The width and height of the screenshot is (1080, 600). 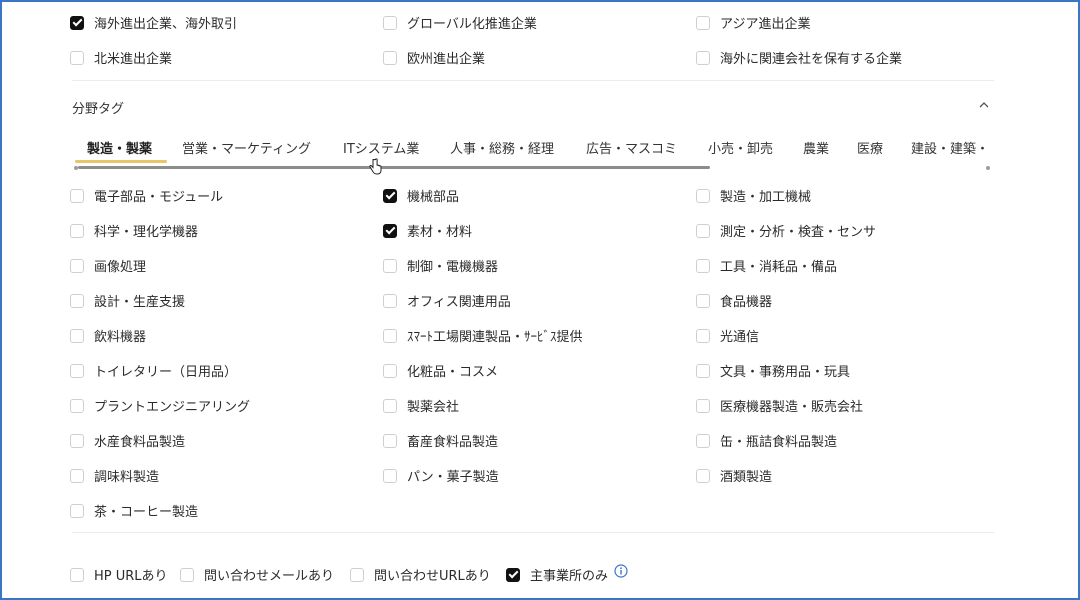 I want to click on field-tag-option: 調味料製造, so click(x=114, y=475).